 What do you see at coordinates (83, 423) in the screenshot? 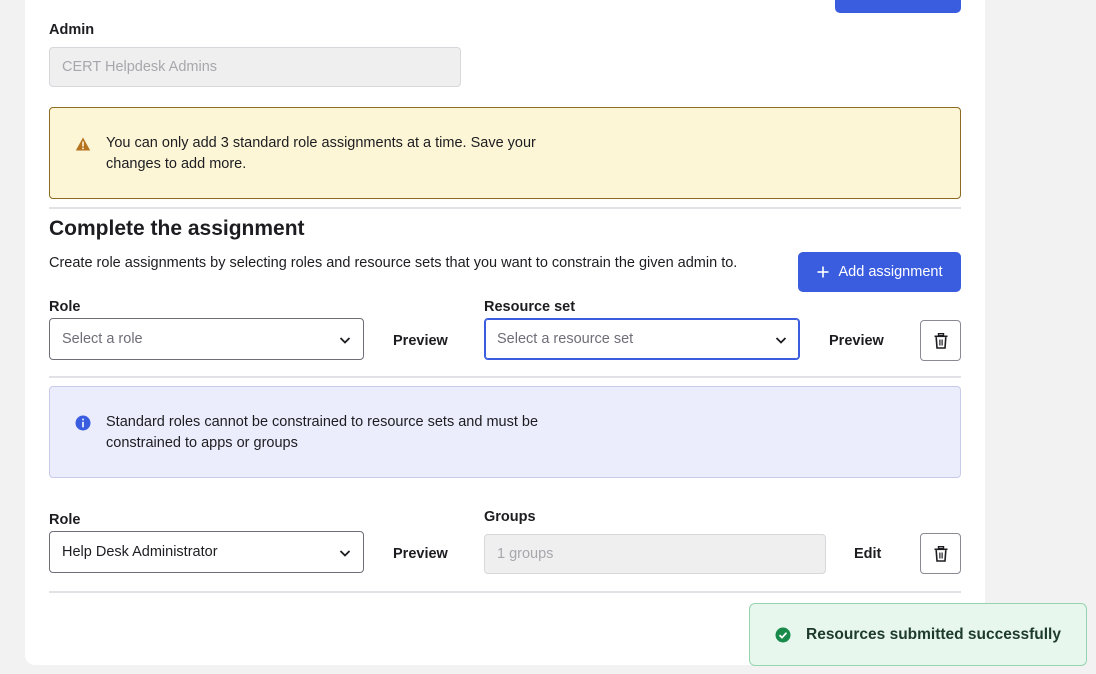
I see `info-circle-icon` at bounding box center [83, 423].